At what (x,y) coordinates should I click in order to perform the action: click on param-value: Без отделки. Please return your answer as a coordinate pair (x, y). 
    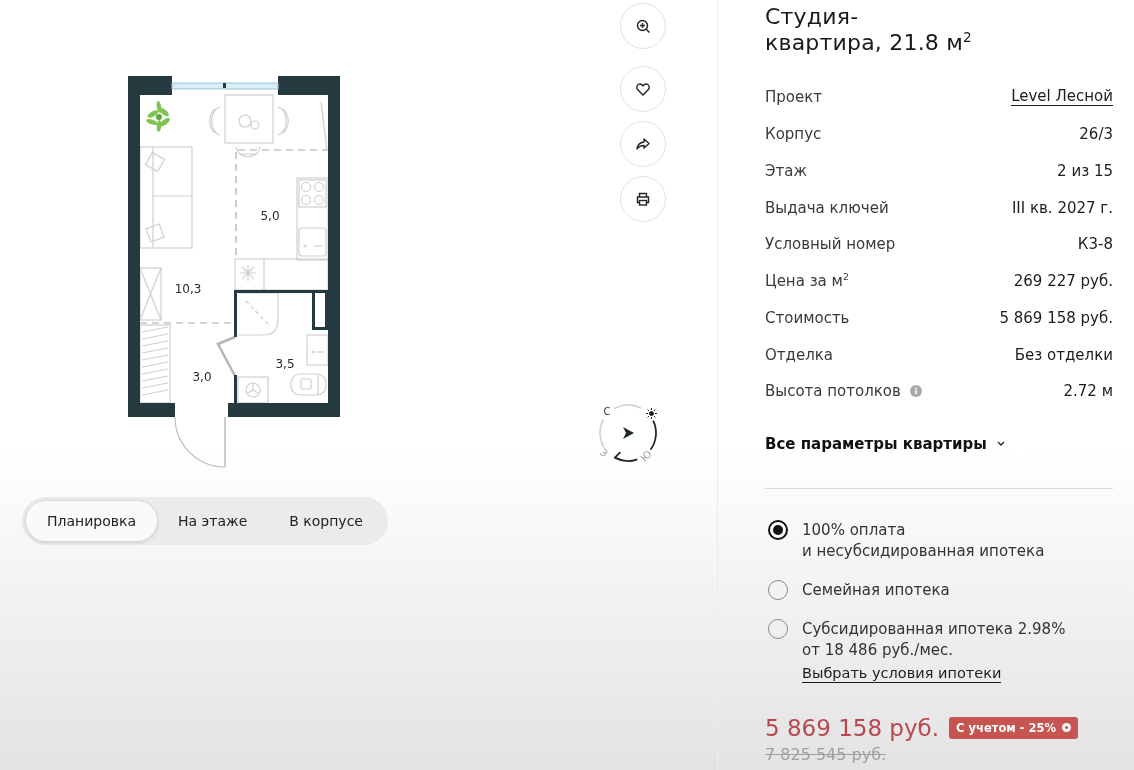
    Looking at the image, I should click on (1063, 354).